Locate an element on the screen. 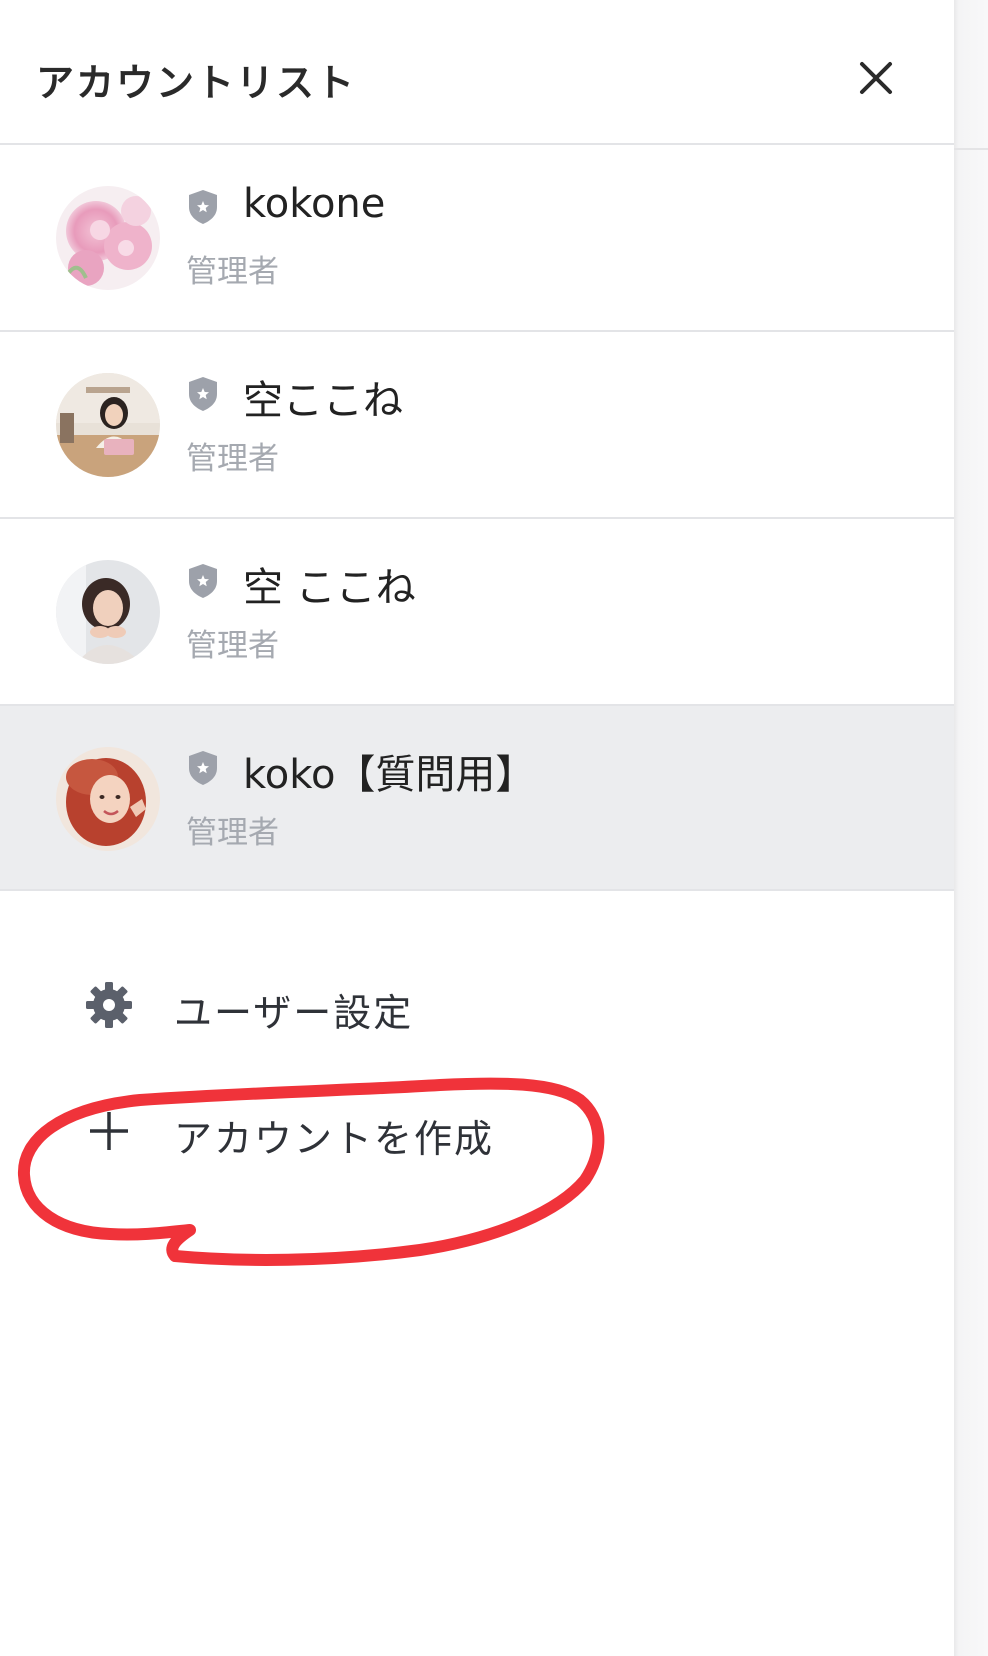 The width and height of the screenshot is (988, 1656). background-divider is located at coordinates (971, 149).